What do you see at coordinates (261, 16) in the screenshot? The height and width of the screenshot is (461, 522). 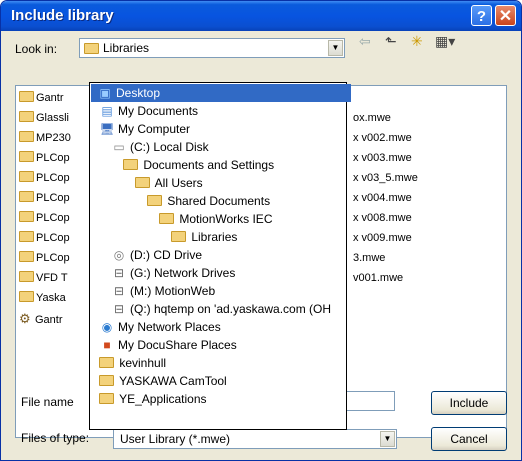 I see `title-bar: Include library ? ✕` at bounding box center [261, 16].